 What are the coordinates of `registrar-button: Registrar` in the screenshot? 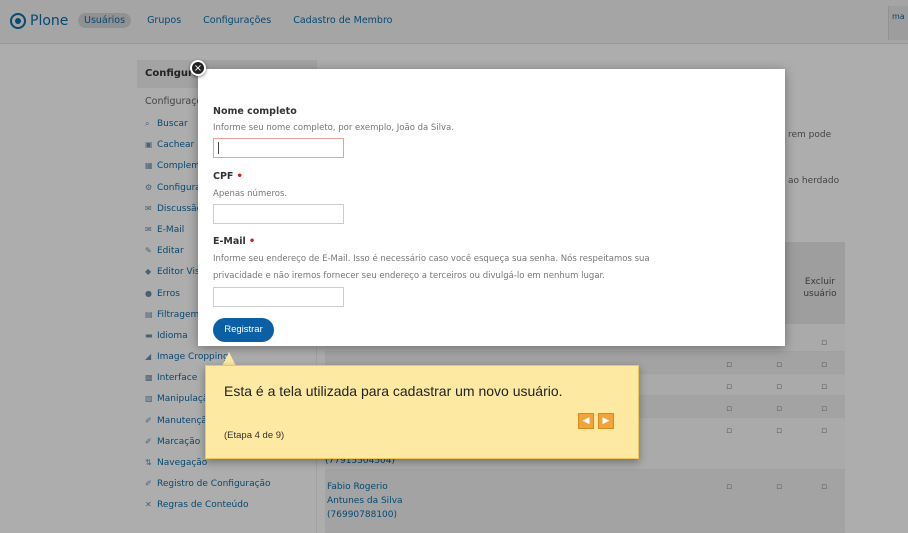 It's located at (243, 330).